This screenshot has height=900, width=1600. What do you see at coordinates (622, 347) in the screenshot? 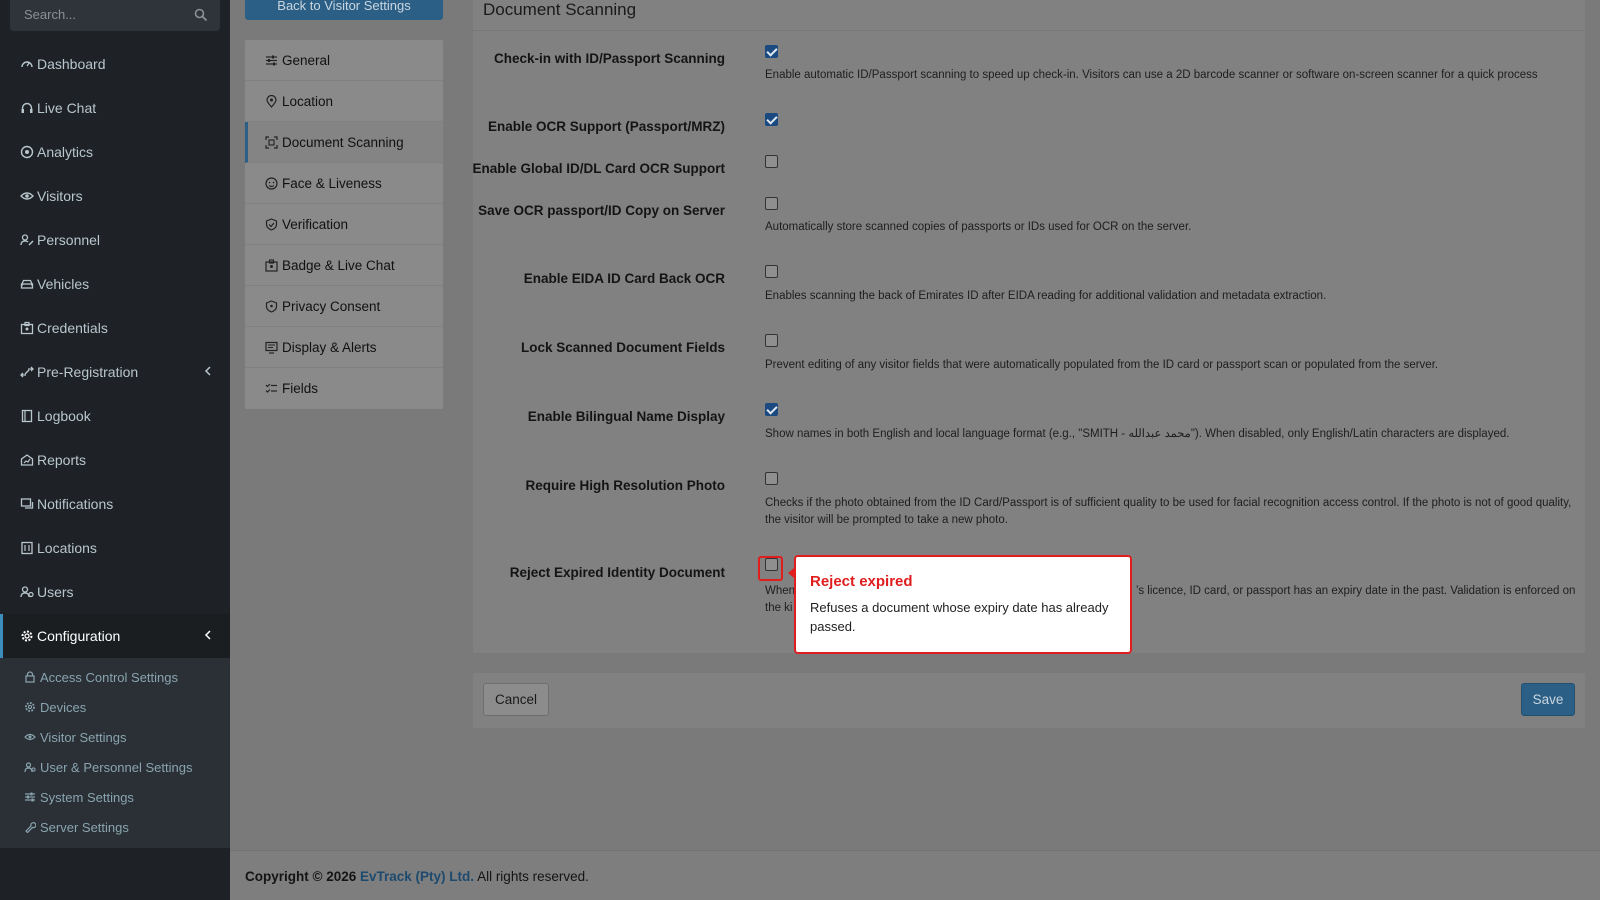
I see `setting-label: Lock Scanned Document Fields` at bounding box center [622, 347].